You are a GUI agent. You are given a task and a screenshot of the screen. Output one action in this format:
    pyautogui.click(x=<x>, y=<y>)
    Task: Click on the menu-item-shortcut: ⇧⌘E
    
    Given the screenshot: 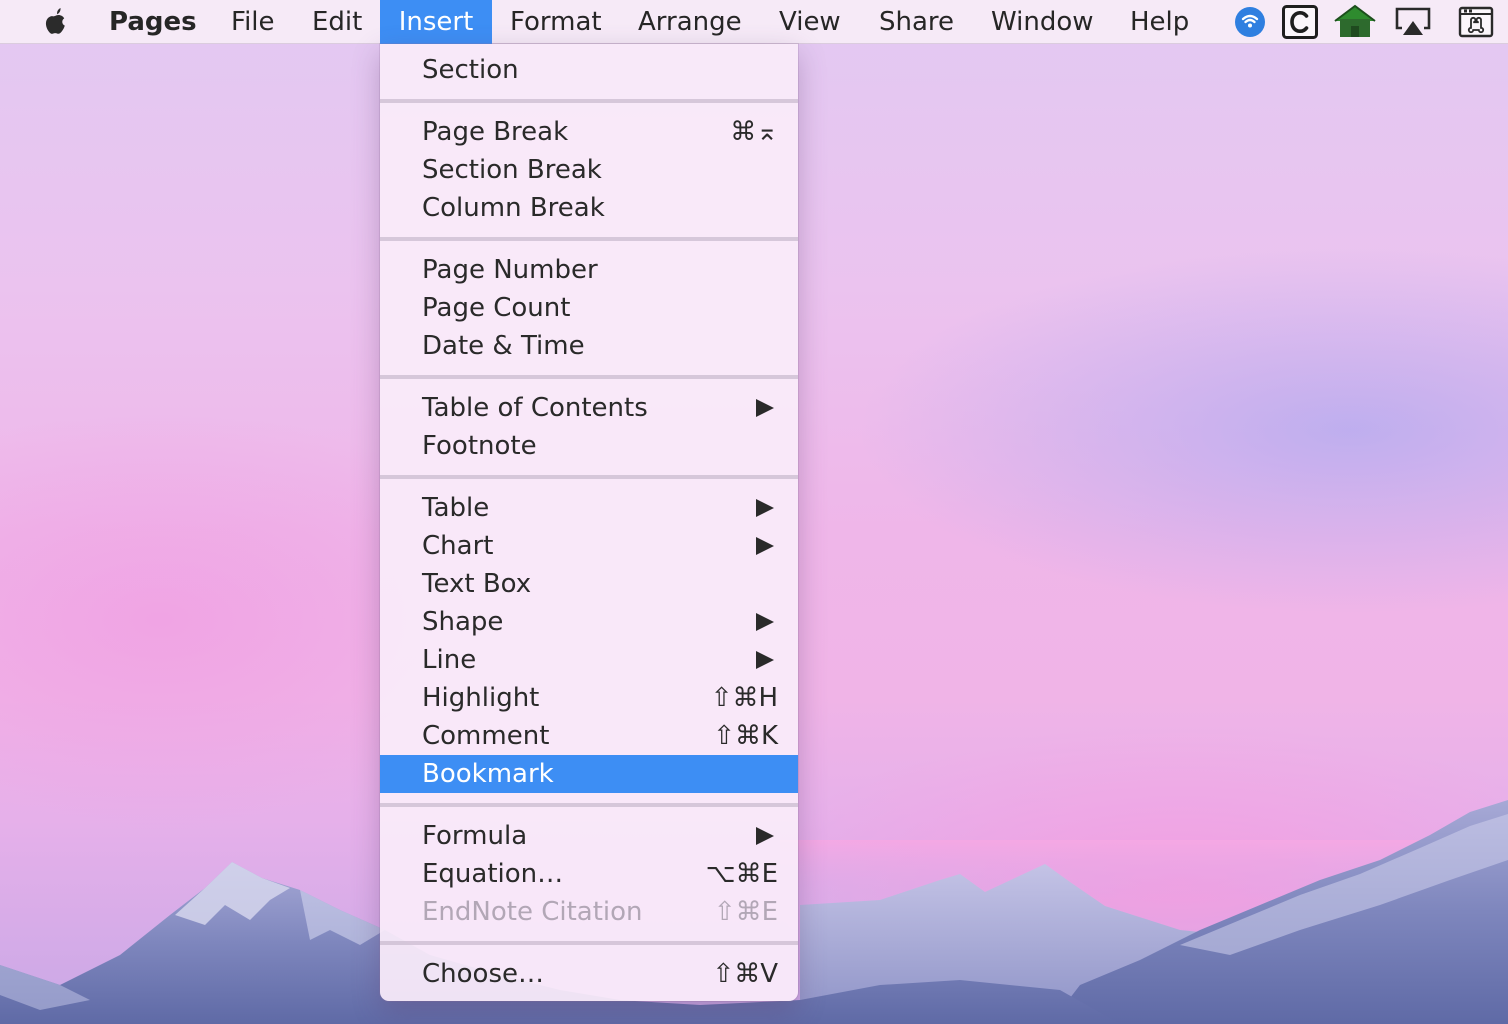 What is the action you would take?
    pyautogui.click(x=745, y=912)
    